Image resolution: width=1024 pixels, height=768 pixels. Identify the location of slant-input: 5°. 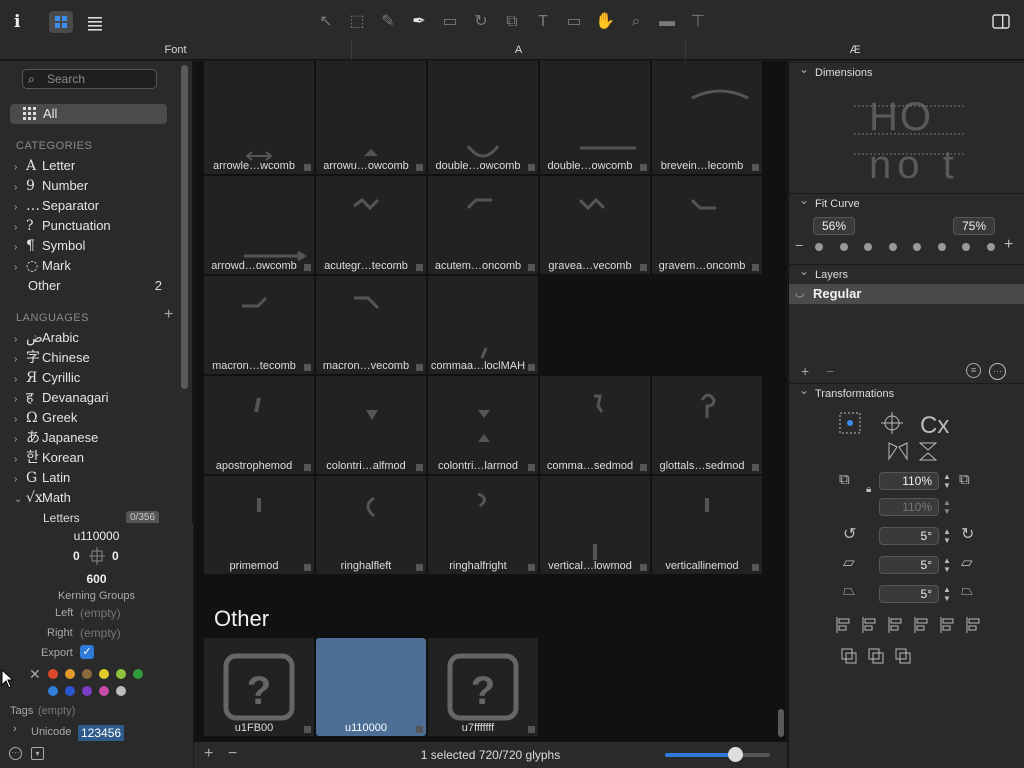
(909, 565).